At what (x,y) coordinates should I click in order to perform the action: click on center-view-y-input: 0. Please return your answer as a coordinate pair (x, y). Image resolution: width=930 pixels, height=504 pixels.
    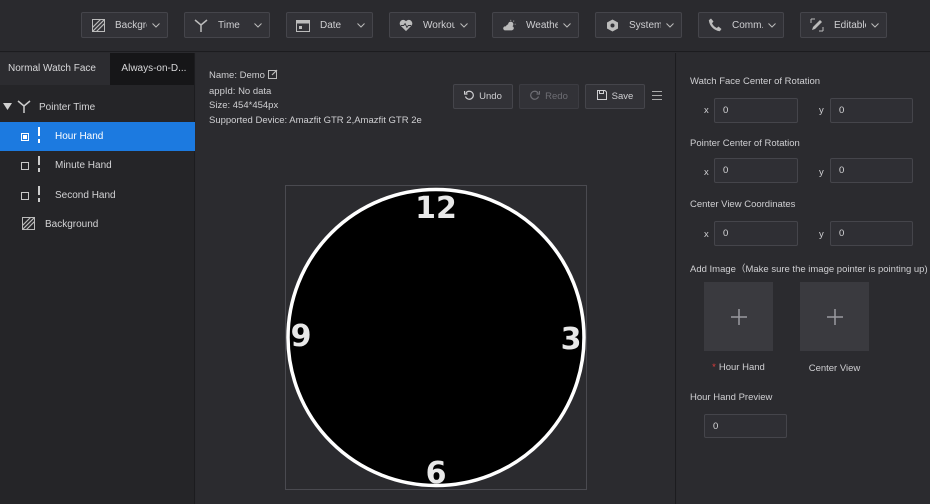
    Looking at the image, I should click on (871, 233).